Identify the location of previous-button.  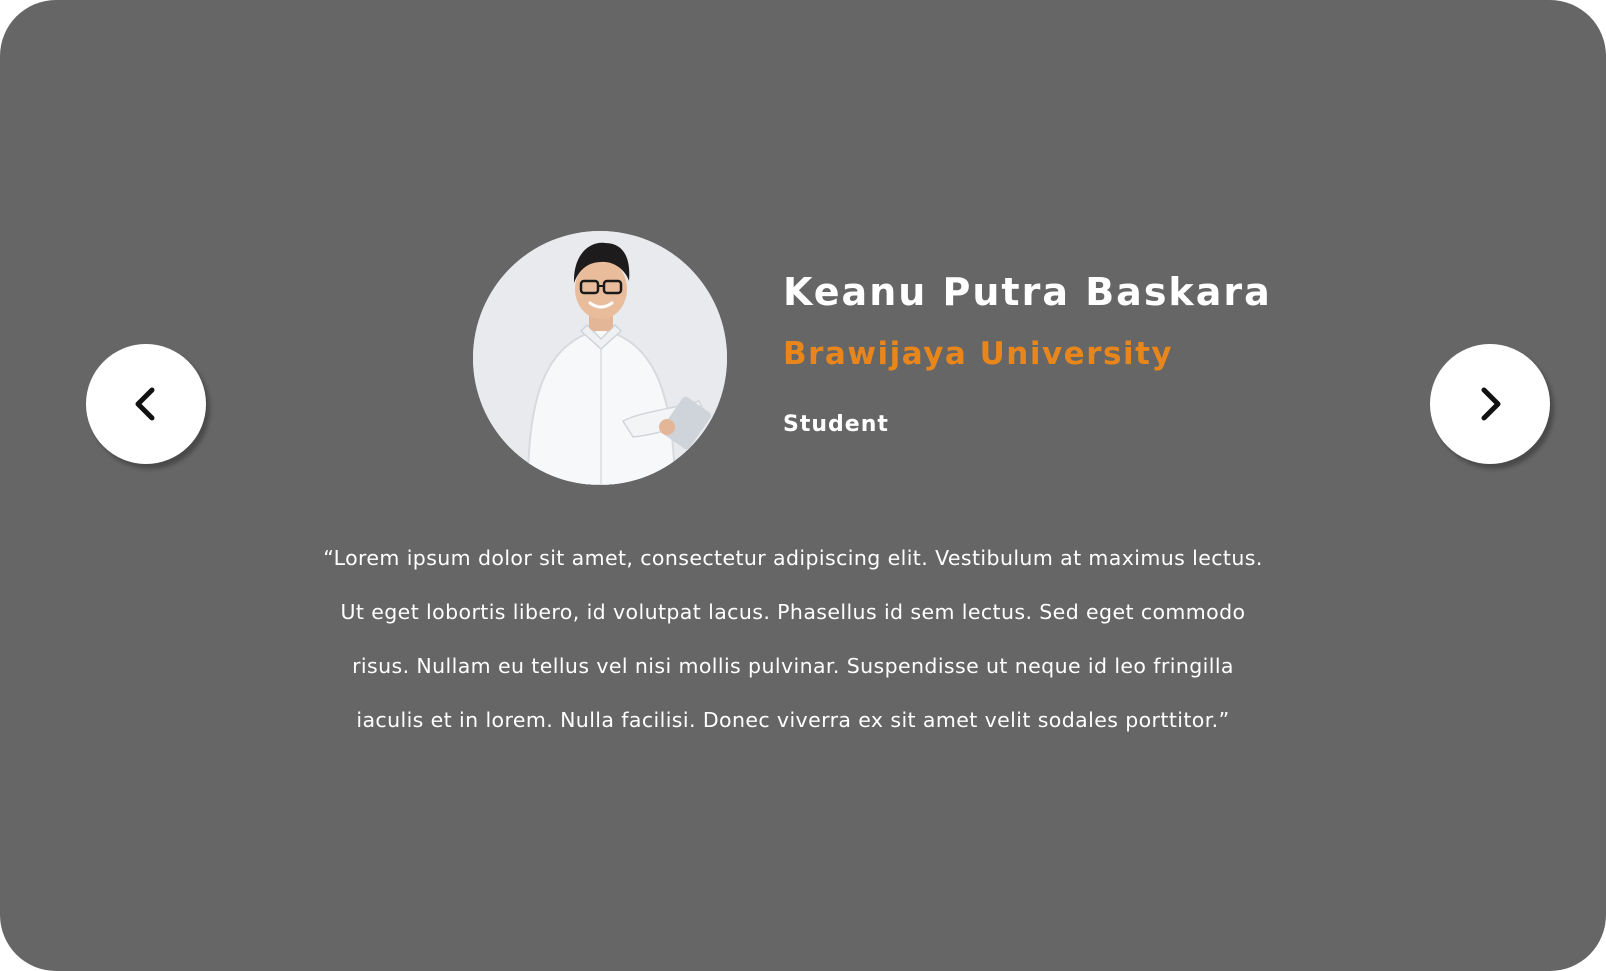
(146, 404).